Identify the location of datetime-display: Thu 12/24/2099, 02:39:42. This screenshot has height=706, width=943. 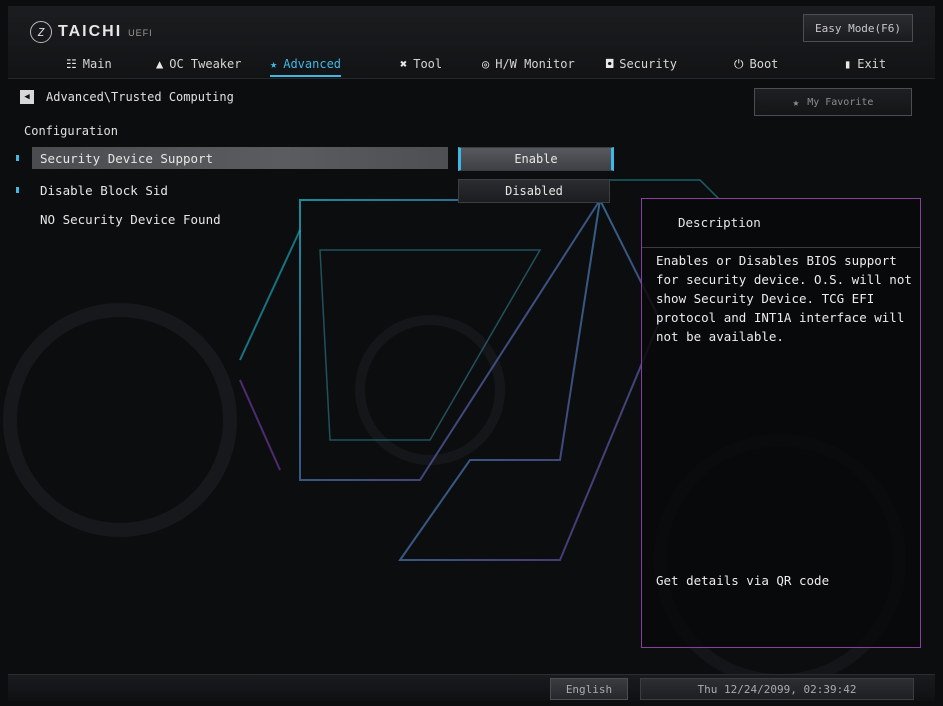
(777, 689).